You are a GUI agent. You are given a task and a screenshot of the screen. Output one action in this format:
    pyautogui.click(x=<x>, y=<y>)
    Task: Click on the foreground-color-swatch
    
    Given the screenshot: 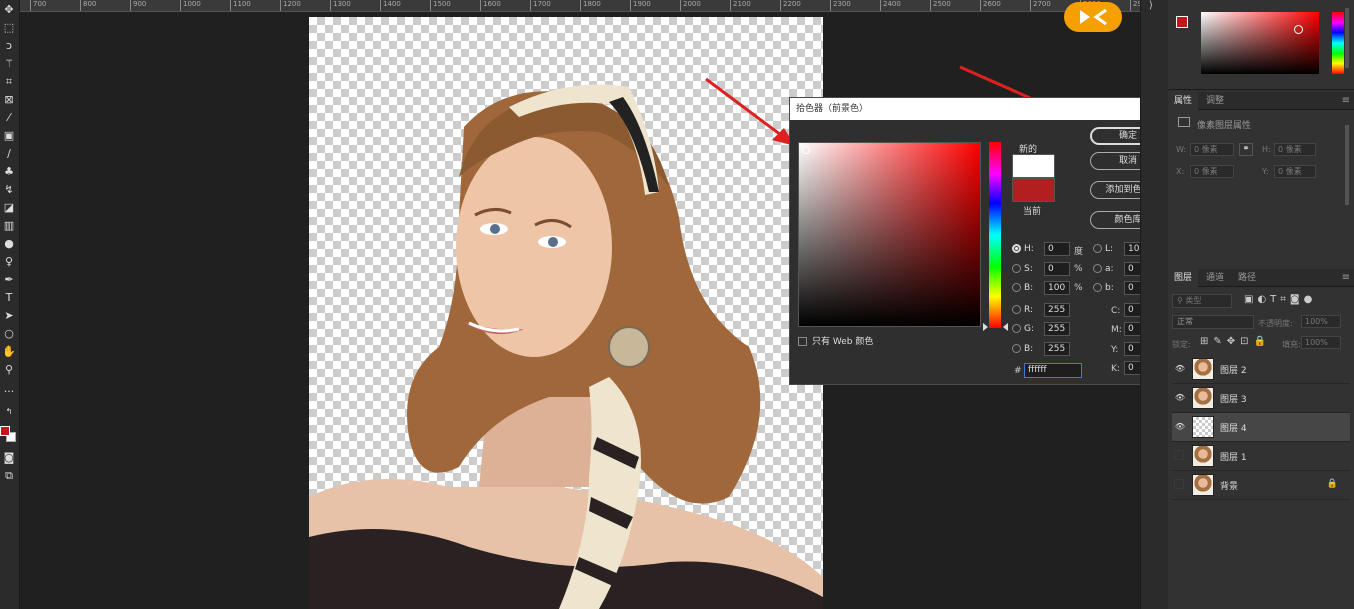 What is the action you would take?
    pyautogui.click(x=5, y=431)
    